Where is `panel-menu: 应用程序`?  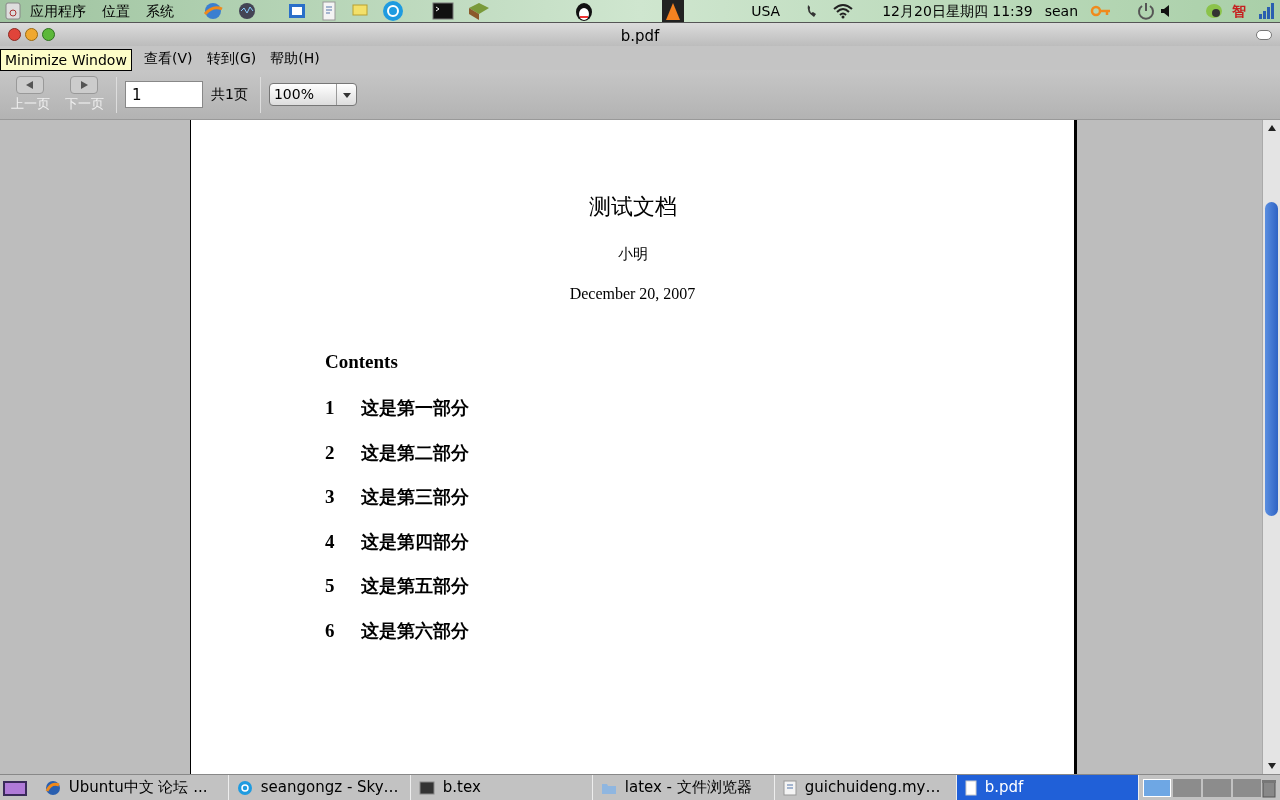
panel-menu: 应用程序 is located at coordinates (58, 11).